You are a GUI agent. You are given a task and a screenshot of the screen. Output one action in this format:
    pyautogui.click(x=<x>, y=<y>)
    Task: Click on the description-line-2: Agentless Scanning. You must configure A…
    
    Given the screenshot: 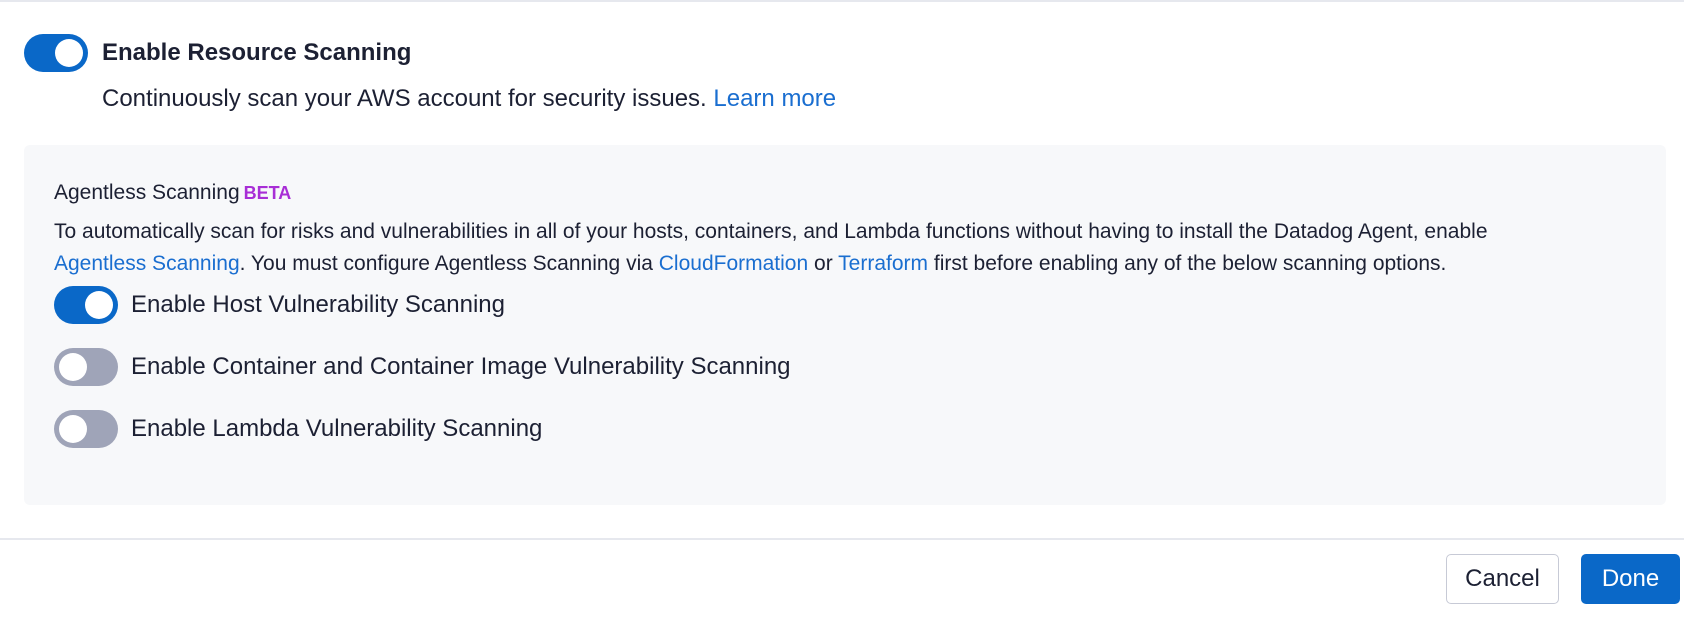 What is the action you would take?
    pyautogui.click(x=854, y=264)
    